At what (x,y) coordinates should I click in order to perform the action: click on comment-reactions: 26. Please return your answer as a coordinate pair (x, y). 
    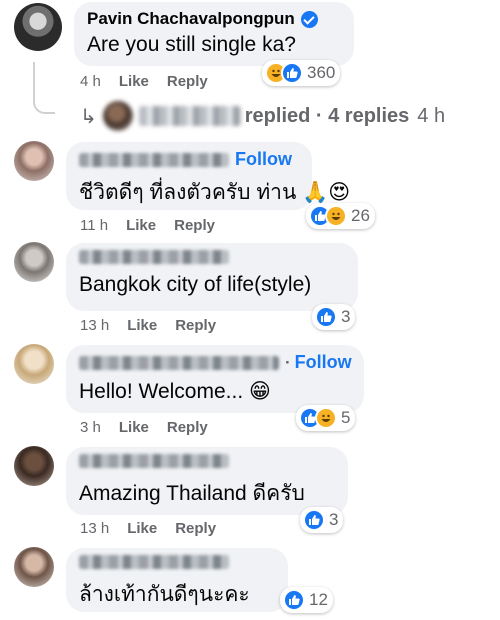
    Looking at the image, I should click on (340, 216).